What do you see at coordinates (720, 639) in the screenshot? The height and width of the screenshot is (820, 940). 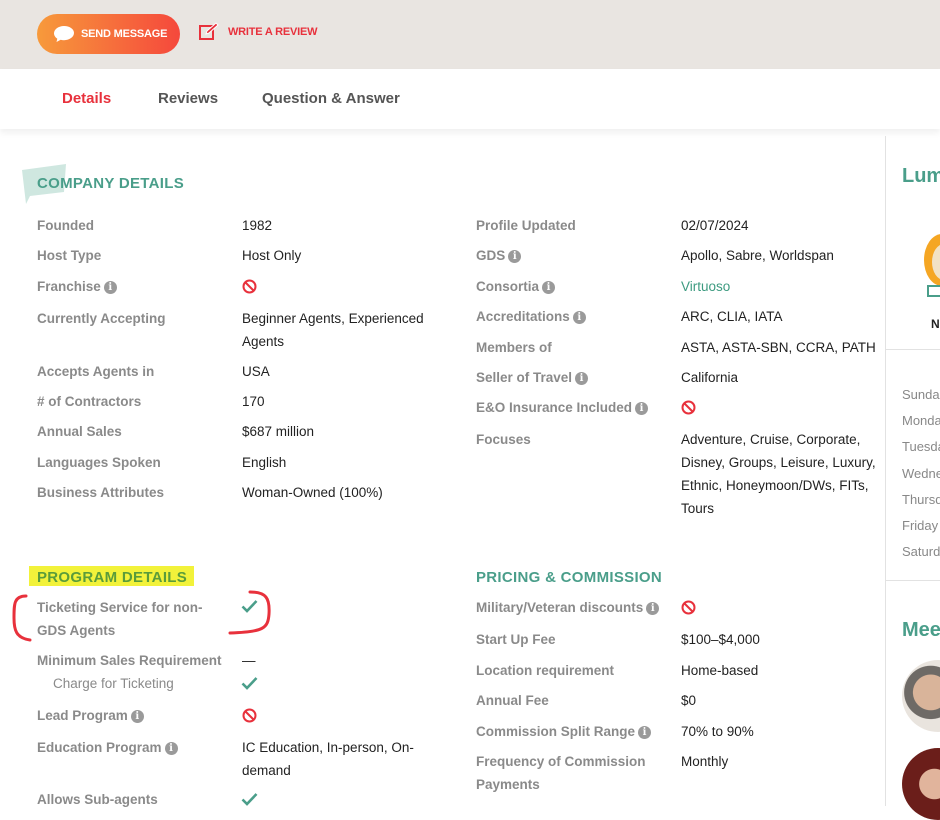 I see `startup-fee-value: $100–$4,000` at bounding box center [720, 639].